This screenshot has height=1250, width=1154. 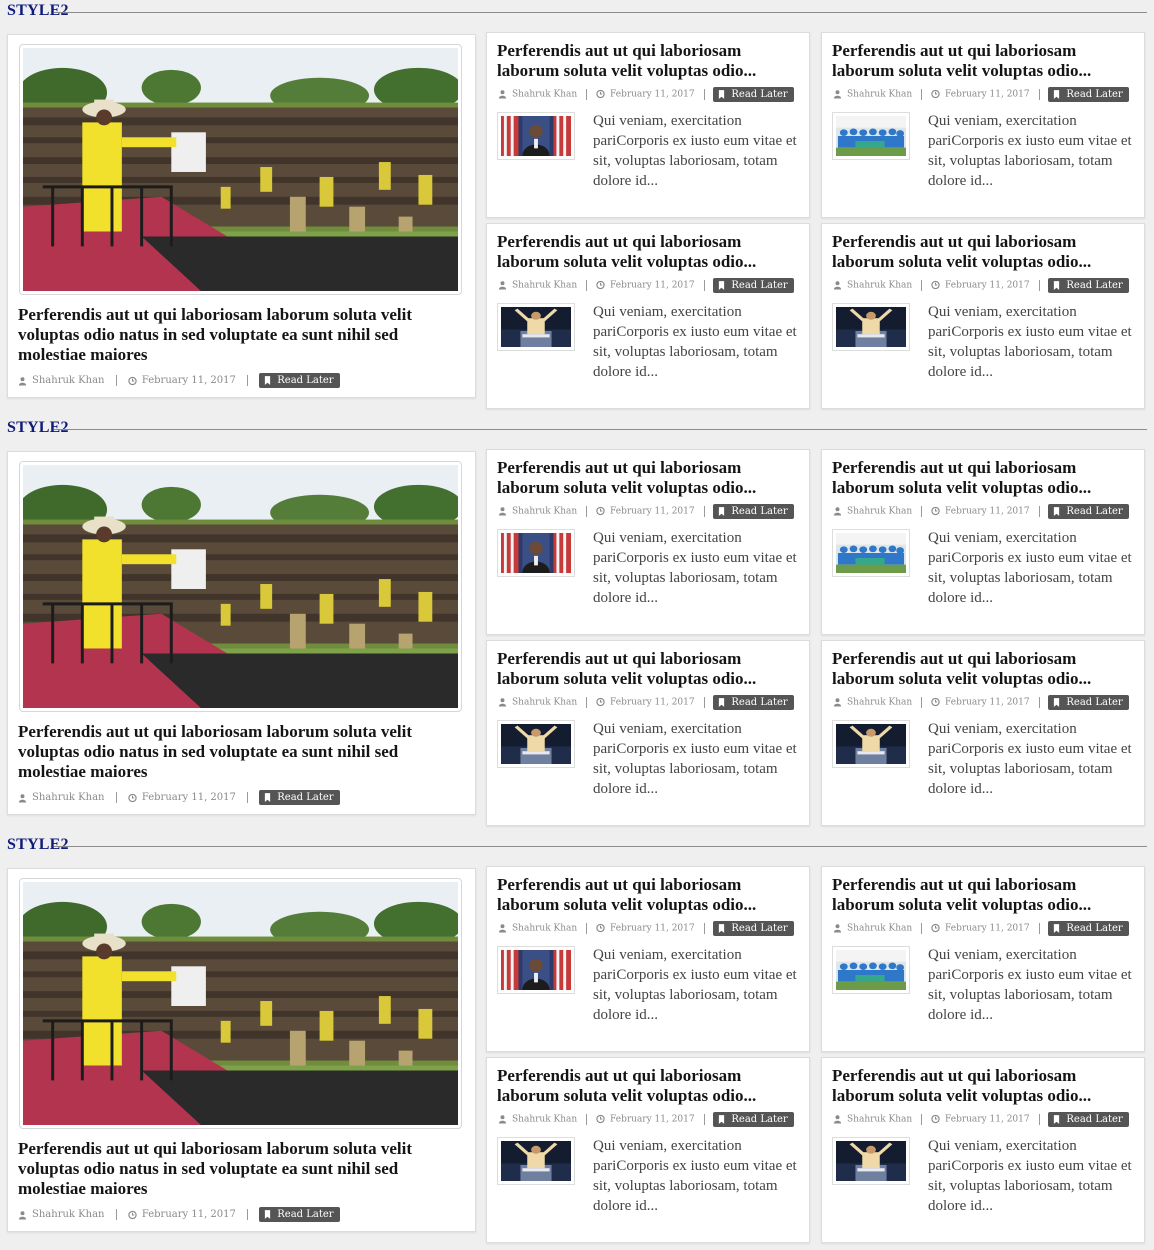 I want to click on section-header: STYLE2, so click(x=577, y=846).